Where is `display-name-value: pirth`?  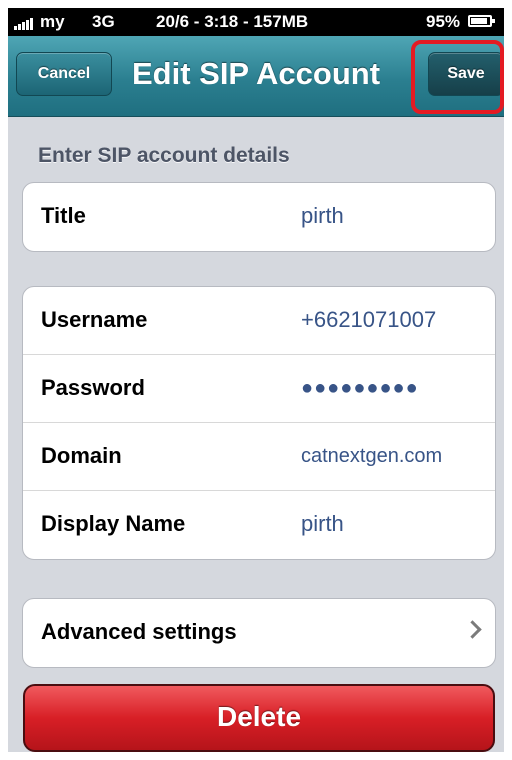
display-name-value: pirth is located at coordinates (322, 524).